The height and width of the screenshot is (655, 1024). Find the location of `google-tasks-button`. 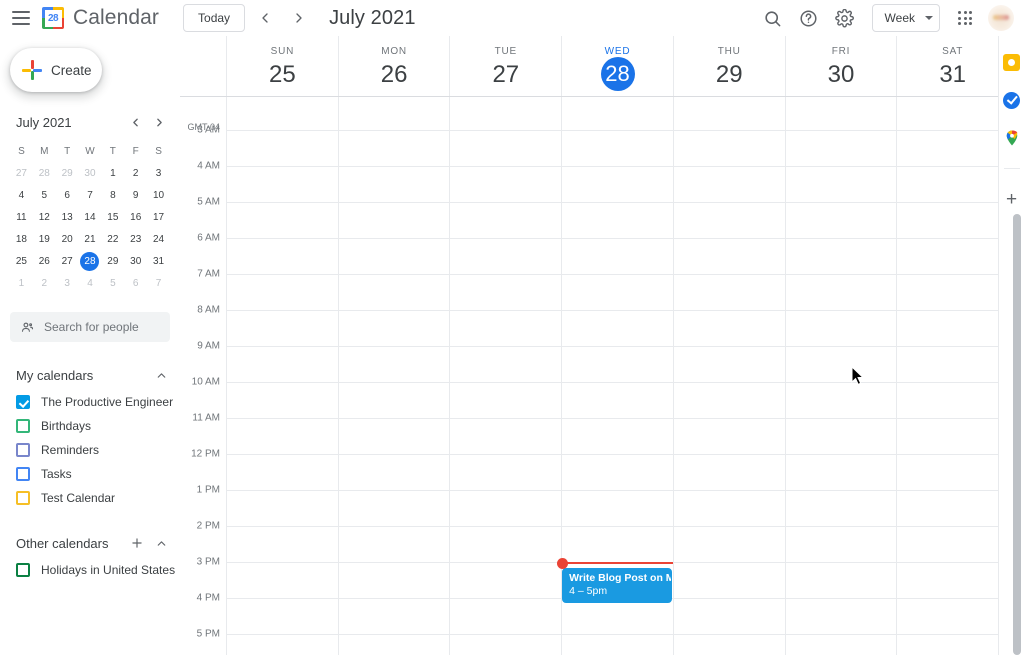

google-tasks-button is located at coordinates (1012, 100).